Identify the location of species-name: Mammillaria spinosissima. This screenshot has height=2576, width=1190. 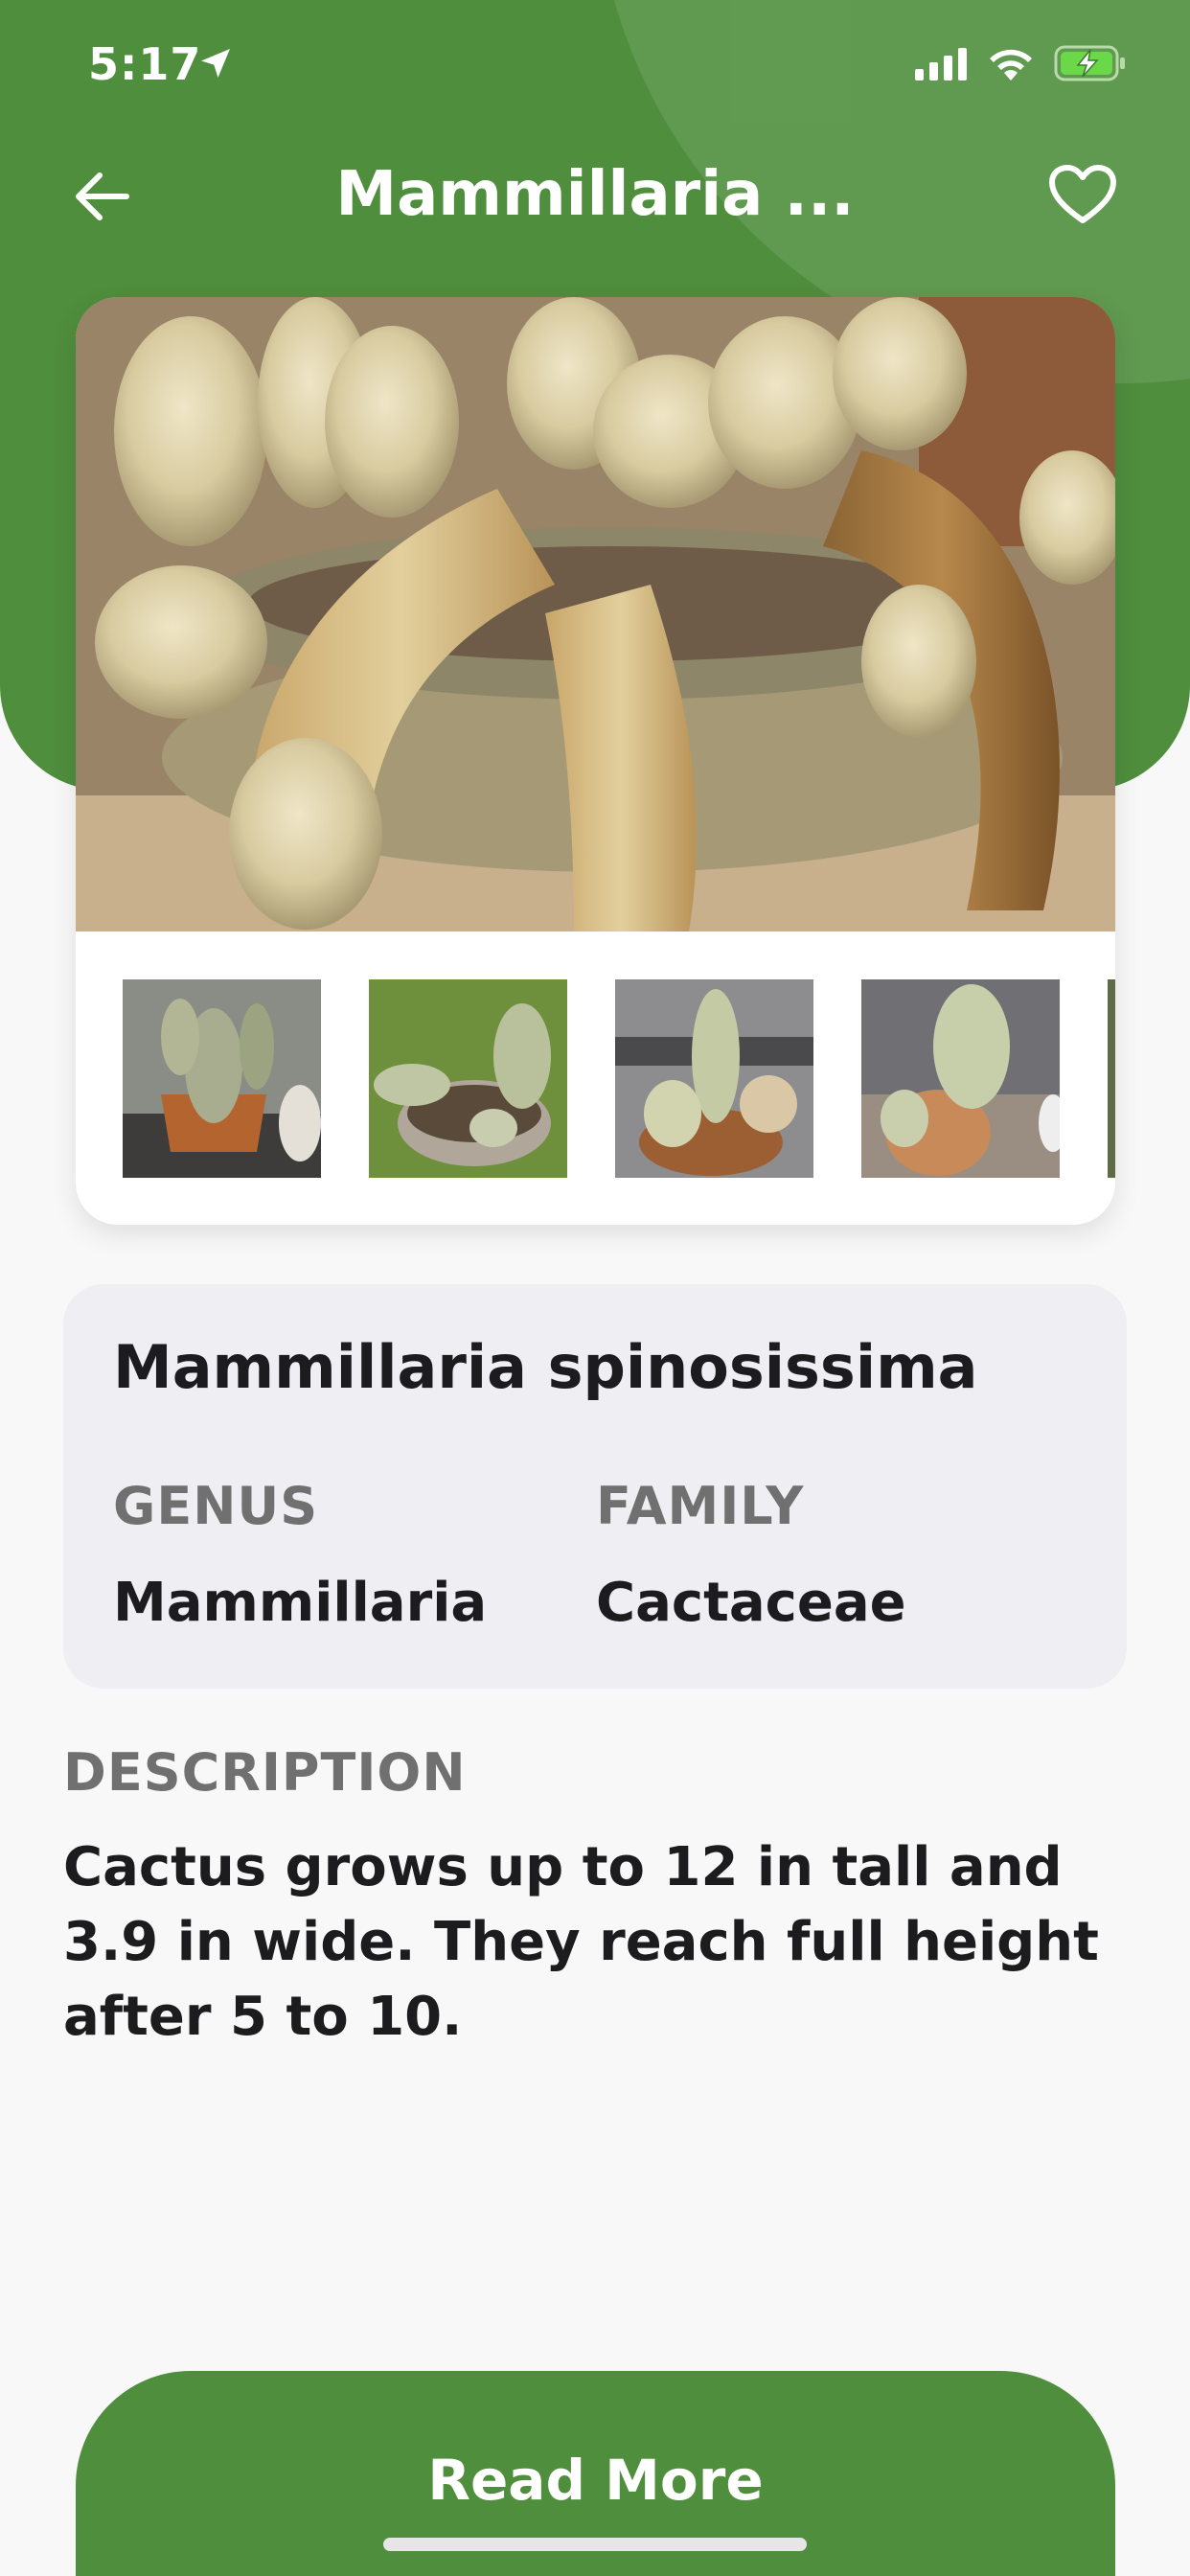
(545, 1367).